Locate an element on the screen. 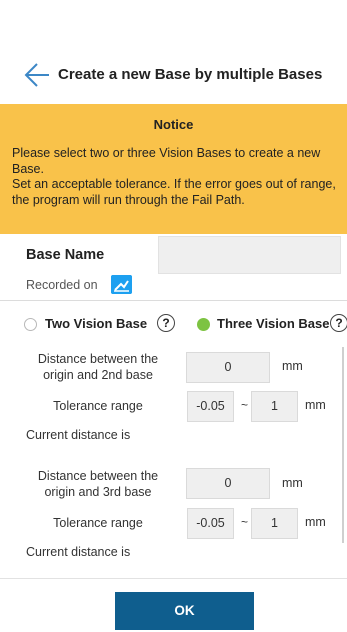 The width and height of the screenshot is (347, 632). record-point-icon is located at coordinates (121, 284).